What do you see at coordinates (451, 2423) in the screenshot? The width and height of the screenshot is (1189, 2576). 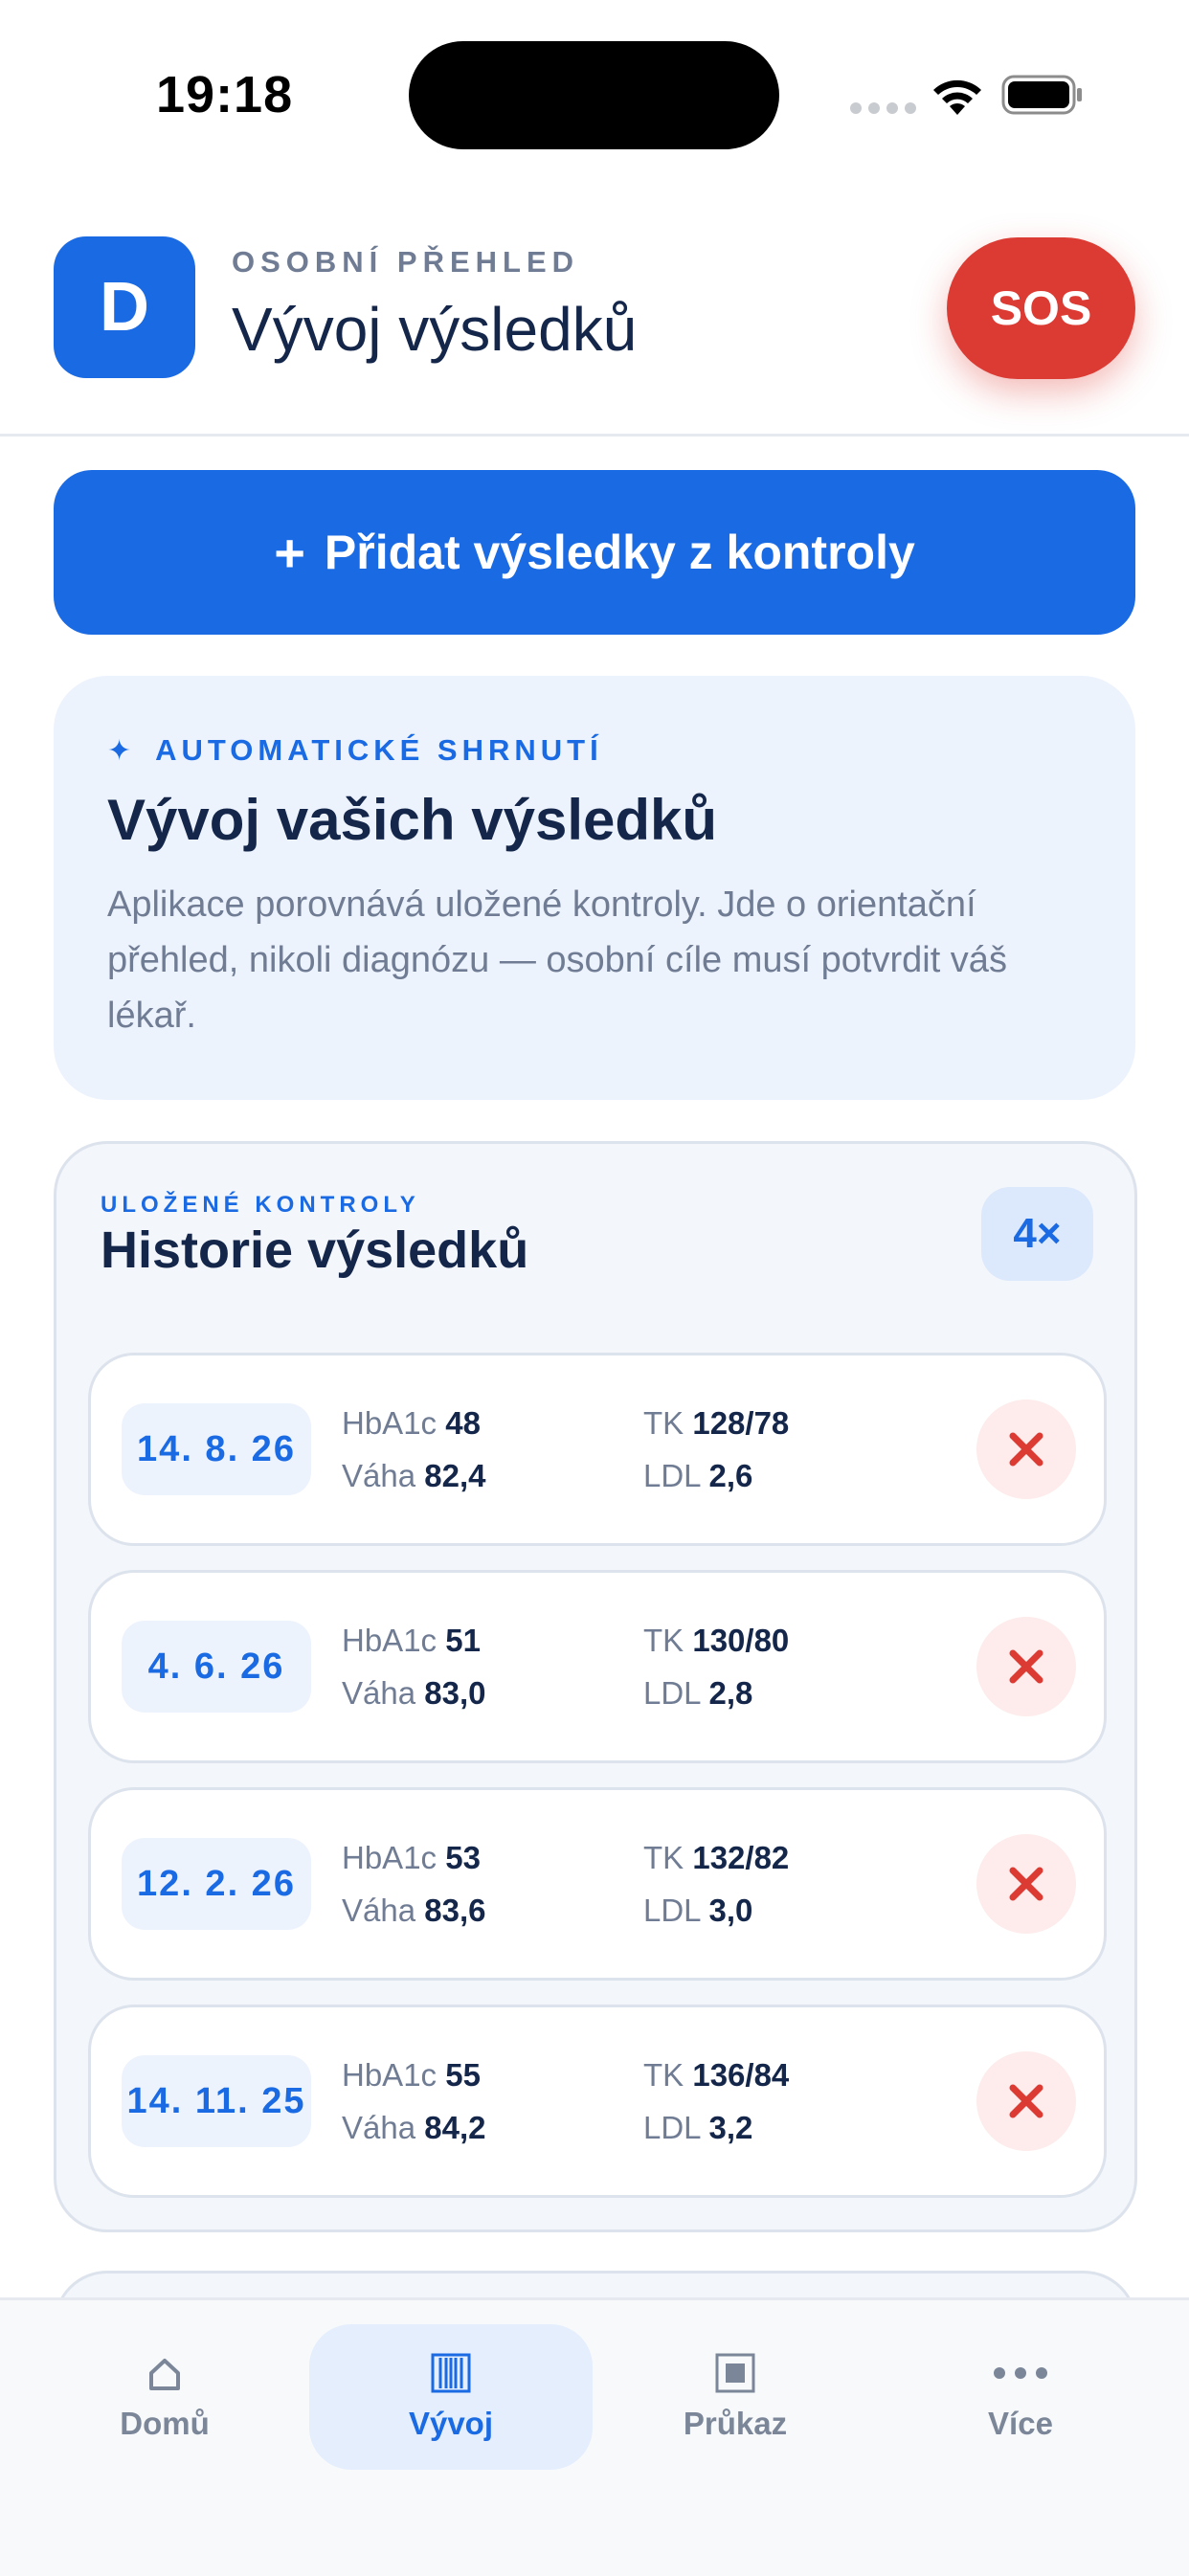 I see `nav-label: Vývoj` at bounding box center [451, 2423].